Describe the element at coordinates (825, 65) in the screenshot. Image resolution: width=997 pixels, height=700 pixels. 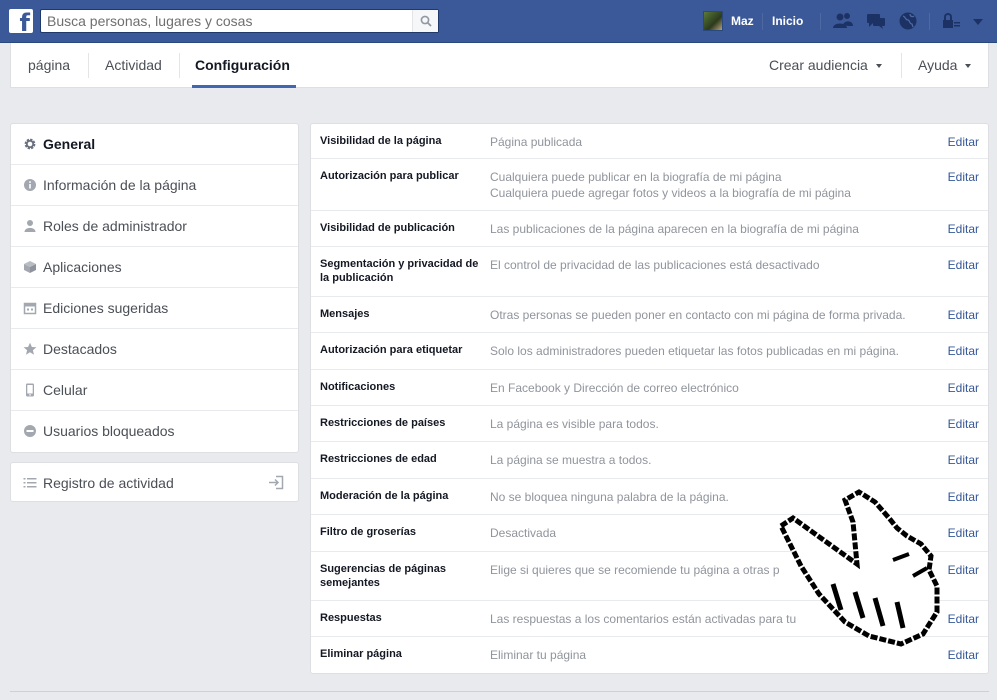
I see `create-audience-dropdown: Crear audiencia` at that location.